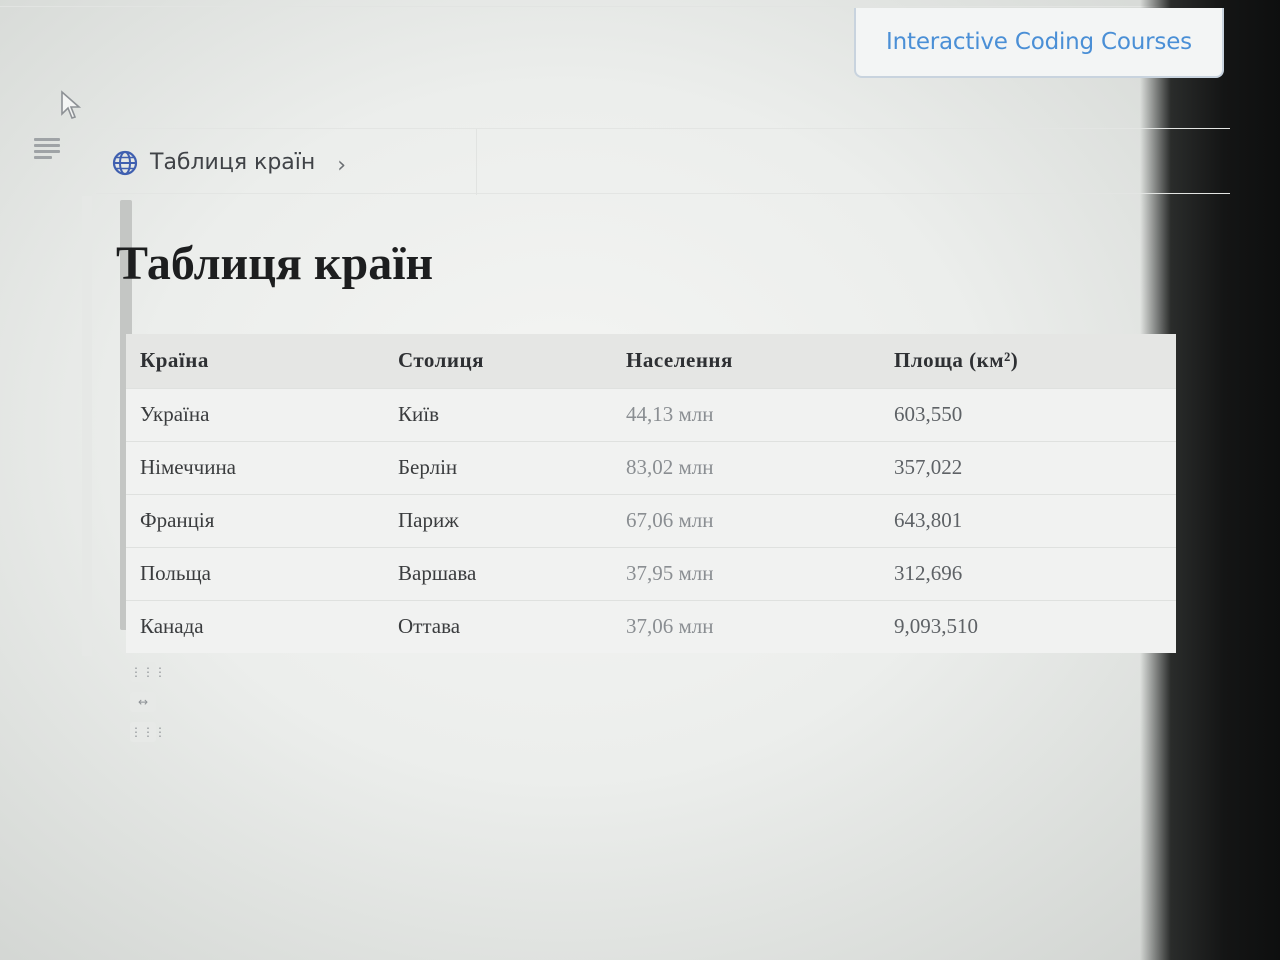 The image size is (1280, 960). I want to click on breadcrumb-bar: Таблиця країн ›, so click(663, 161).